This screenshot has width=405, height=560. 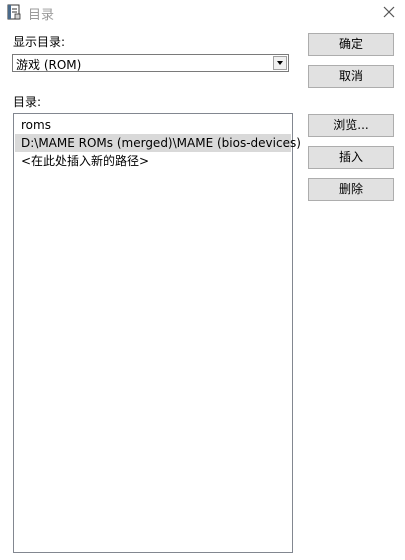 I want to click on catalog-book-icon, so click(x=14, y=12).